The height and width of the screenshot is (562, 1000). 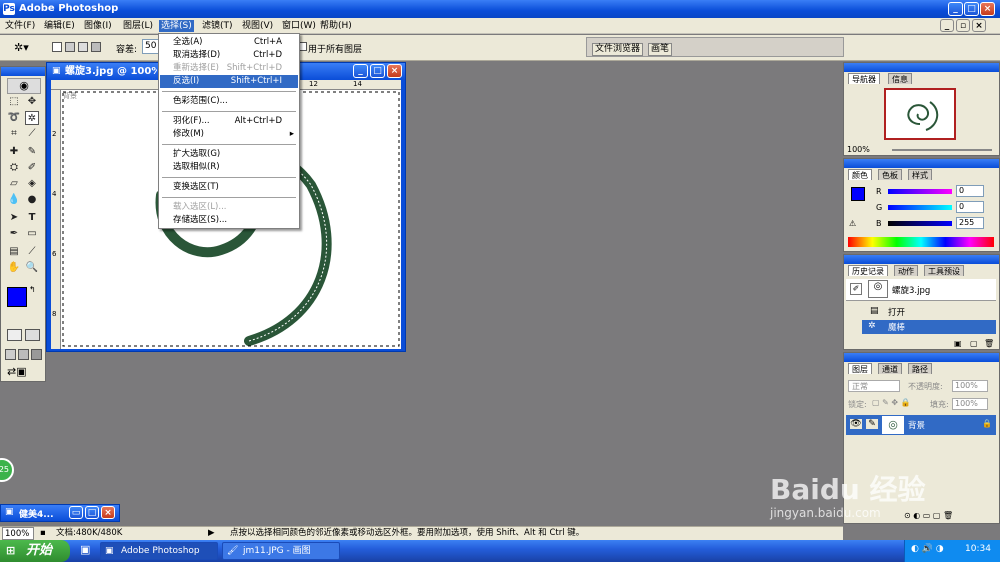 What do you see at coordinates (32, 184) in the screenshot?
I see `bucket-tool-icon: ◈` at bounding box center [32, 184].